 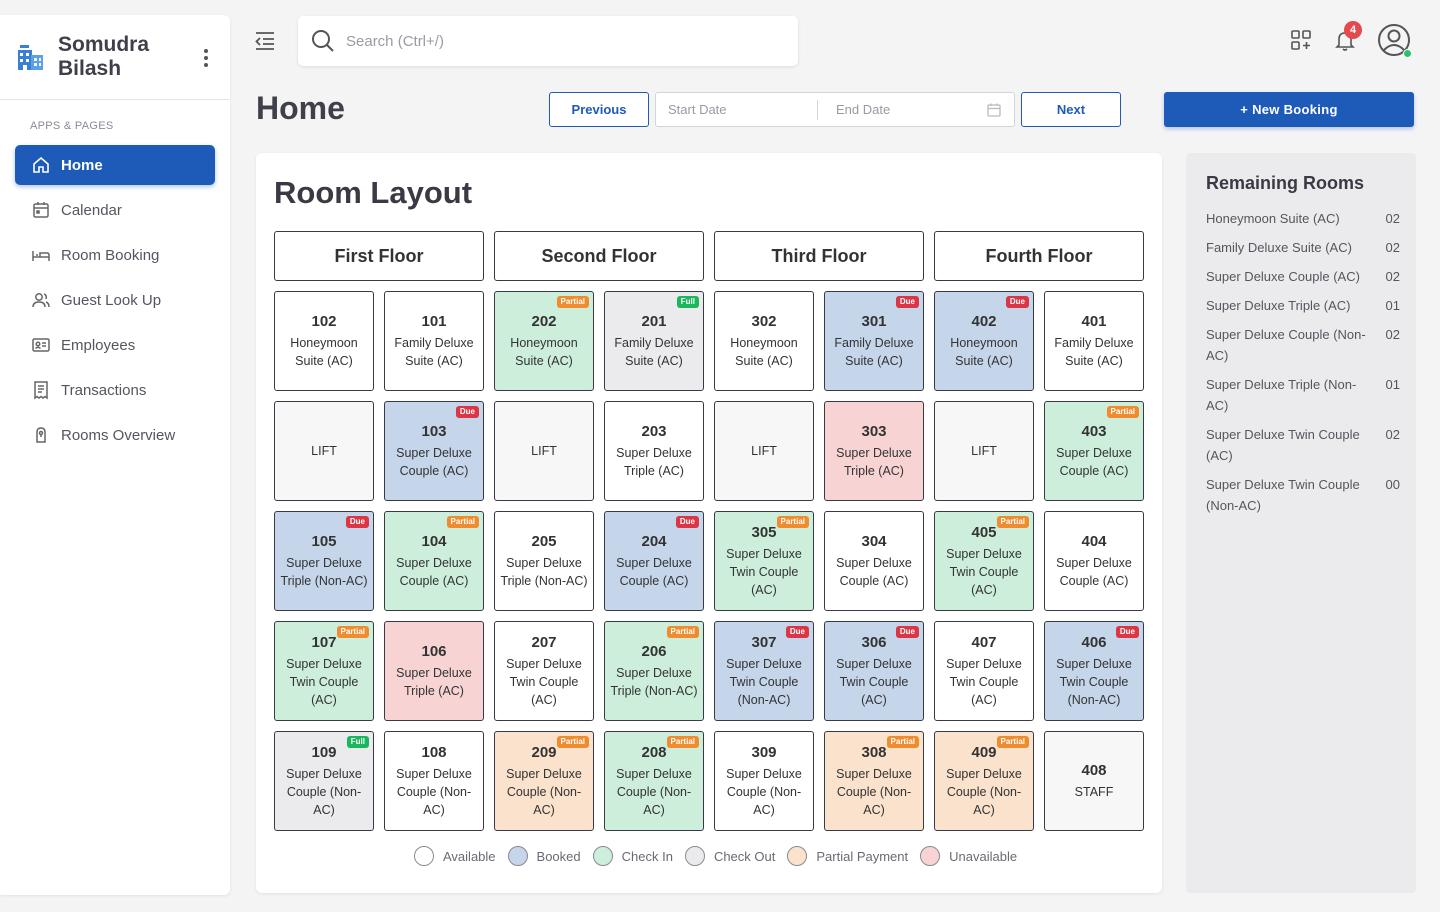 What do you see at coordinates (1278, 305) in the screenshot?
I see `room-type-name: Super Deluxe Triple (AC)` at bounding box center [1278, 305].